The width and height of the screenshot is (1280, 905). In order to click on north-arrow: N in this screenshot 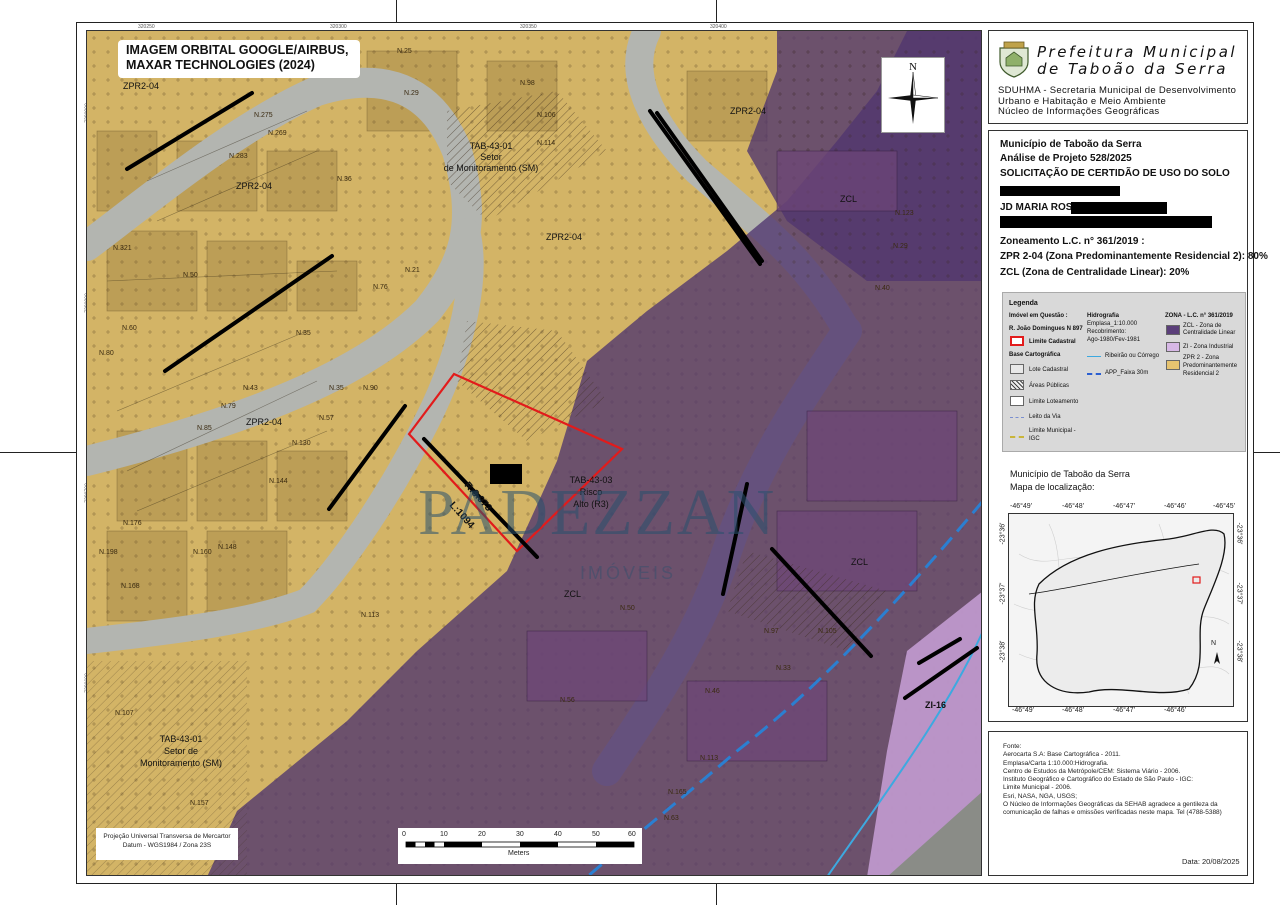, I will do `click(913, 95)`.